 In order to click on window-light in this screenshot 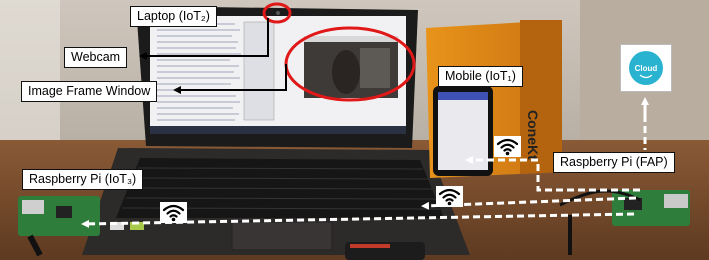, I will do `click(30, 80)`.